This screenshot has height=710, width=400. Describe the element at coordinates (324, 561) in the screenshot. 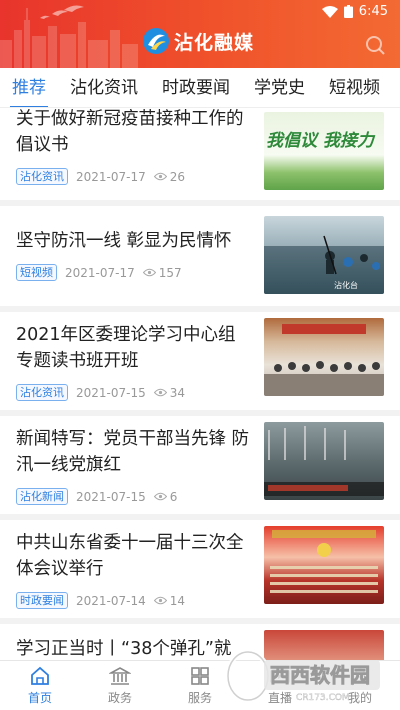

I see `plenary-session-image` at that location.